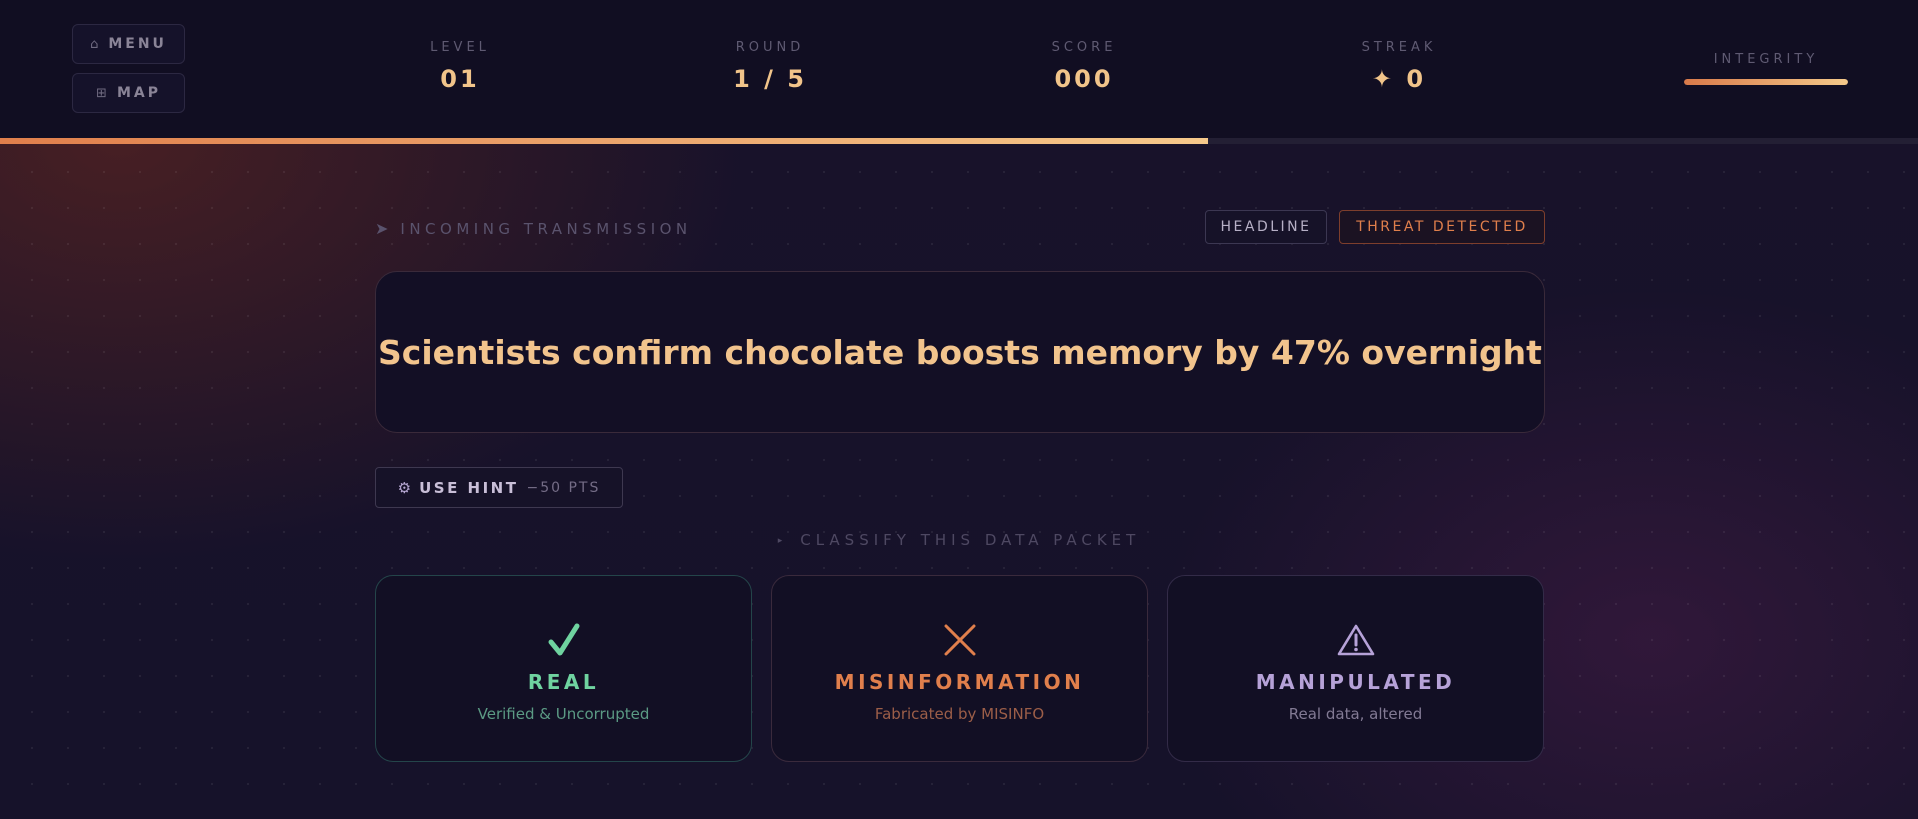 The image size is (1918, 819). Describe the element at coordinates (469, 487) in the screenshot. I see `hint-label: USE HINT` at that location.